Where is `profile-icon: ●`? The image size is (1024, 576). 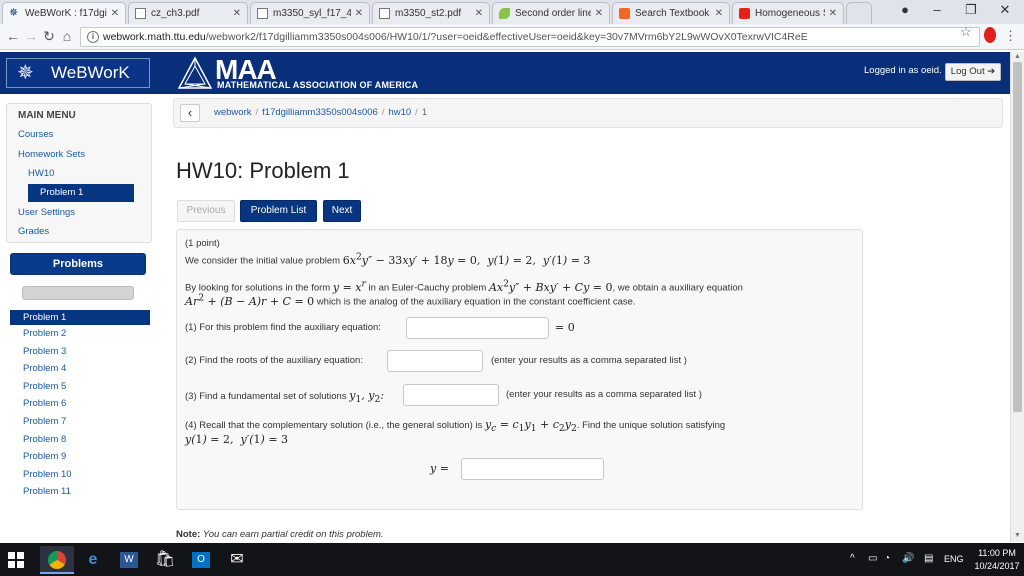
profile-icon: ● is located at coordinates (905, 9).